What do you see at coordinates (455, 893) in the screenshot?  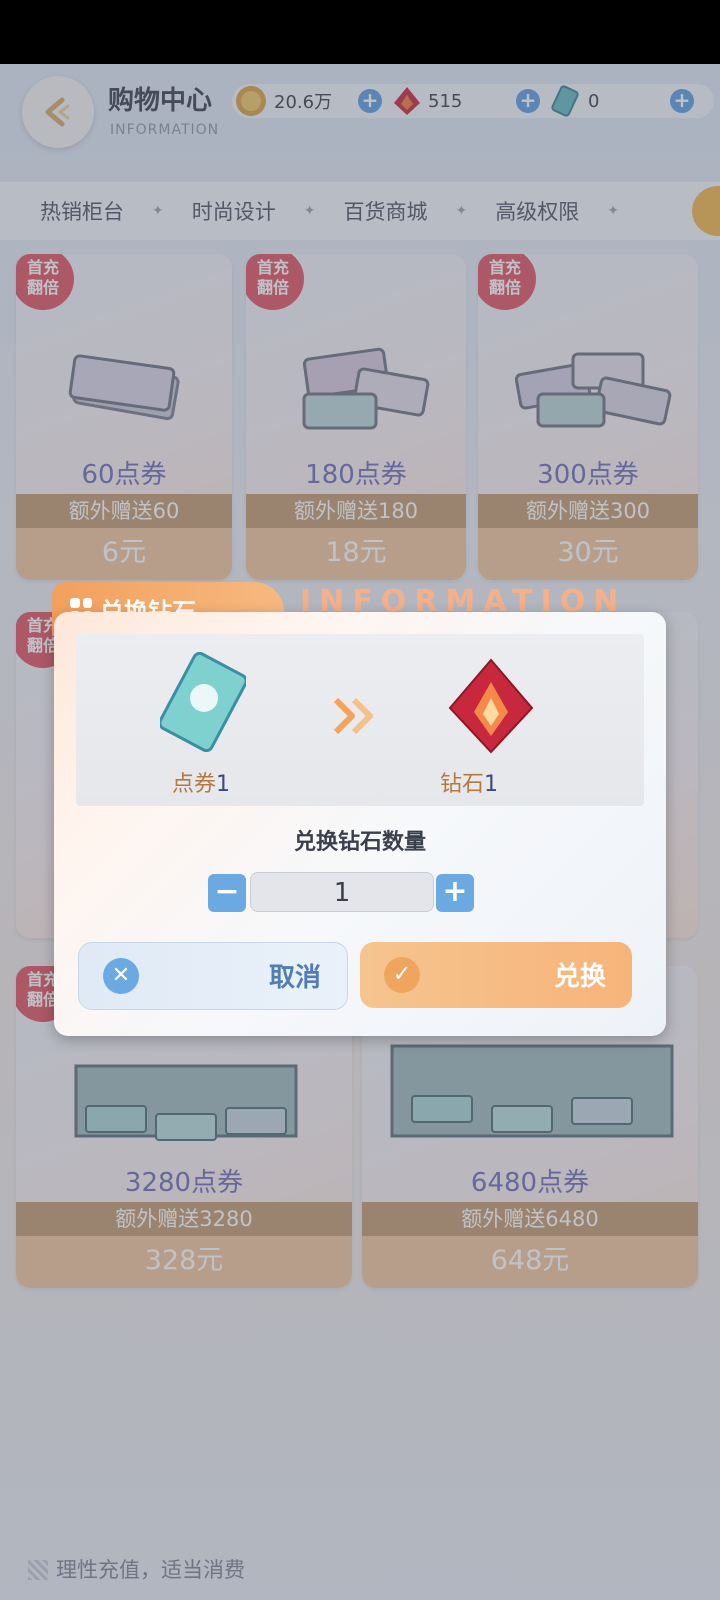 I see `increase-quantity-button: +` at bounding box center [455, 893].